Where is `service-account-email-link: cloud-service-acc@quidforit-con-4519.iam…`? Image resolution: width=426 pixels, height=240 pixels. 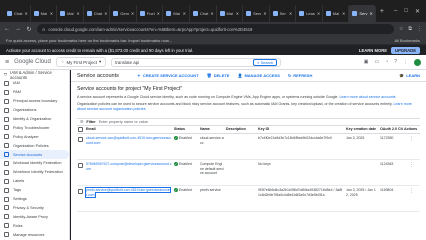 service-account-email-link: cloud-service-acc@quidforit-con-4519.iam… is located at coordinates (128, 140).